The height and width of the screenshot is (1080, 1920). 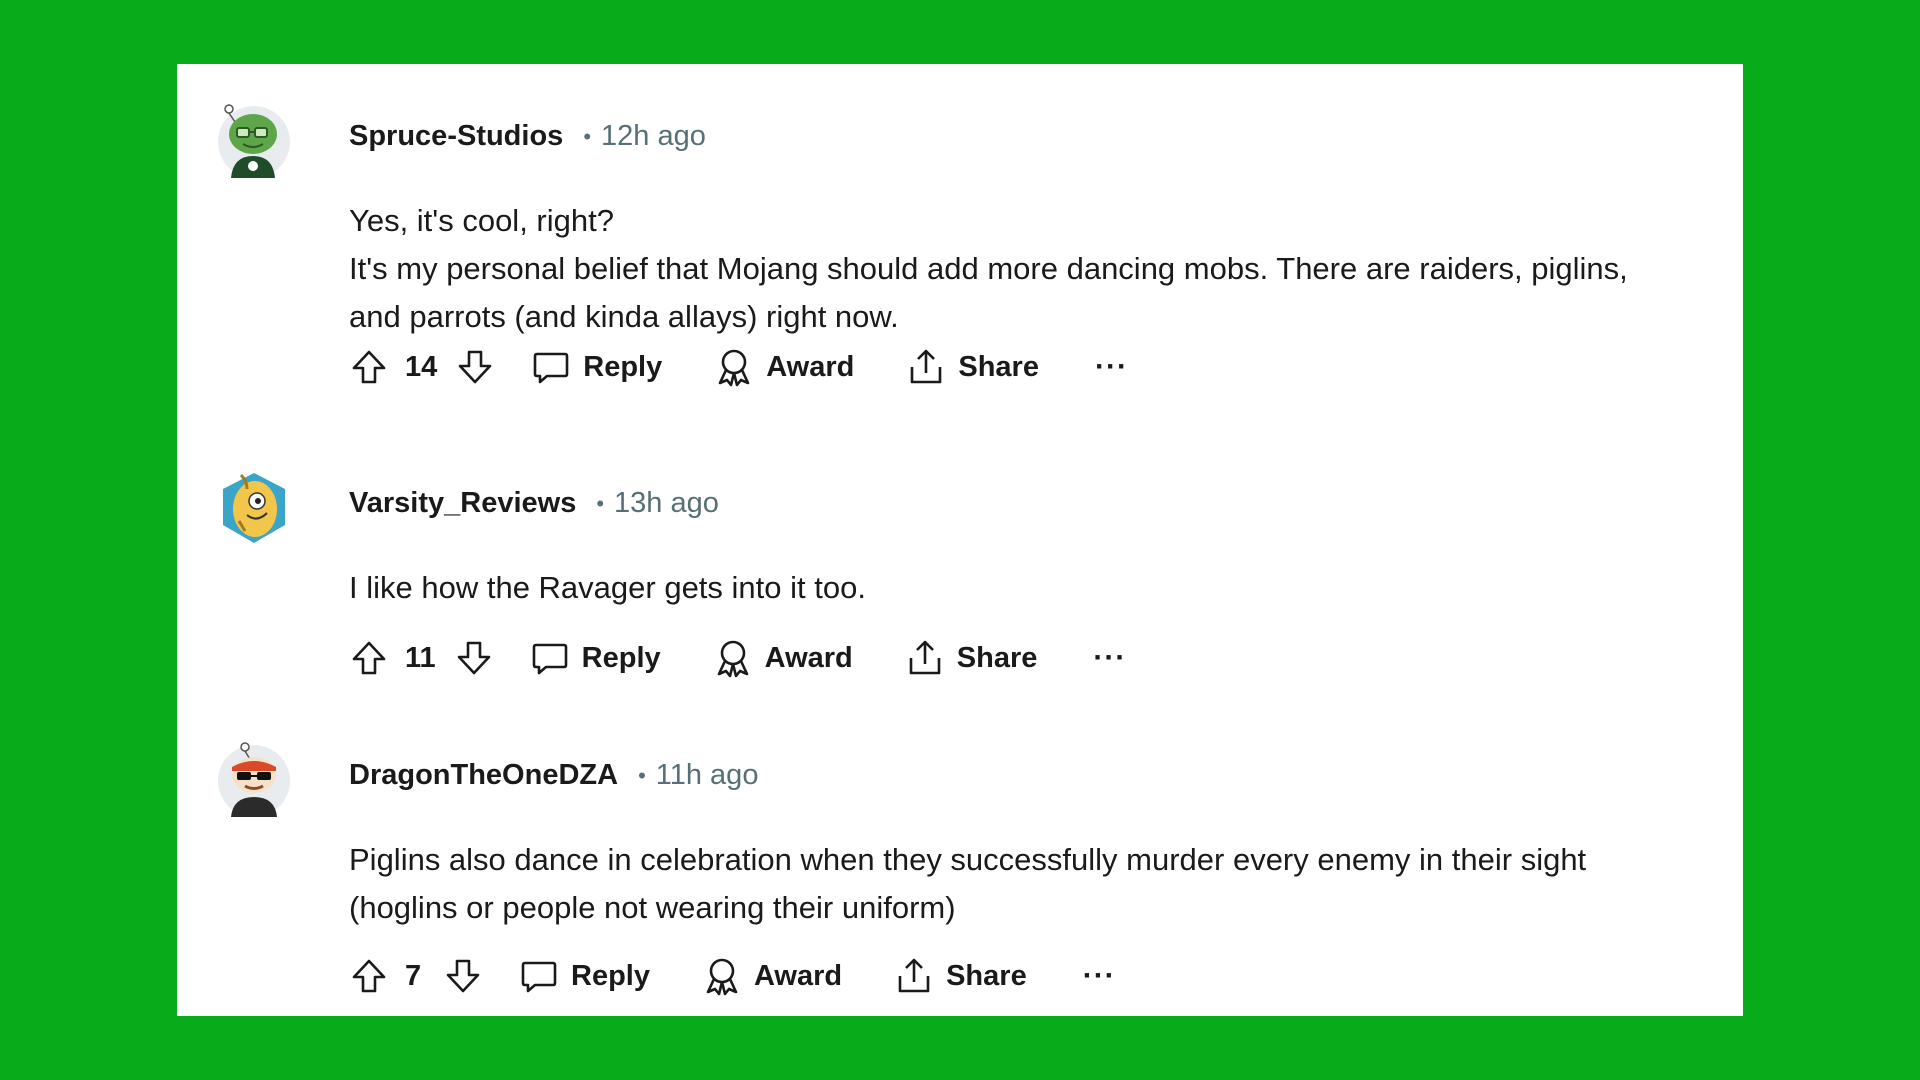 What do you see at coordinates (653, 136) in the screenshot?
I see `timestamp: 12h ago` at bounding box center [653, 136].